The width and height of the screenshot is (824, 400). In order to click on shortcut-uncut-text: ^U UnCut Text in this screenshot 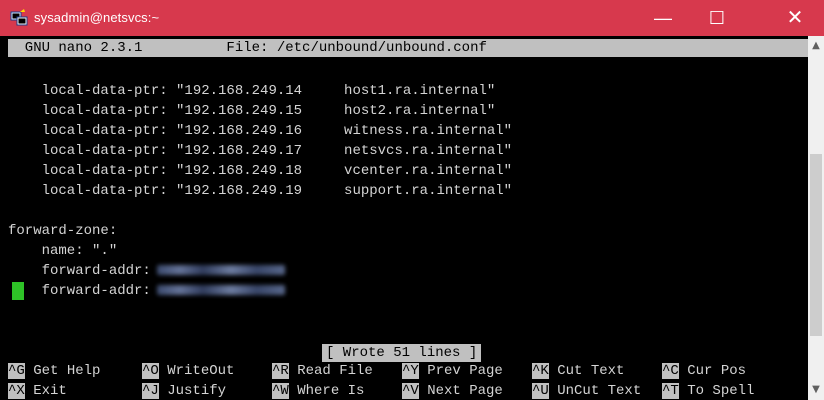, I will do `click(586, 391)`.